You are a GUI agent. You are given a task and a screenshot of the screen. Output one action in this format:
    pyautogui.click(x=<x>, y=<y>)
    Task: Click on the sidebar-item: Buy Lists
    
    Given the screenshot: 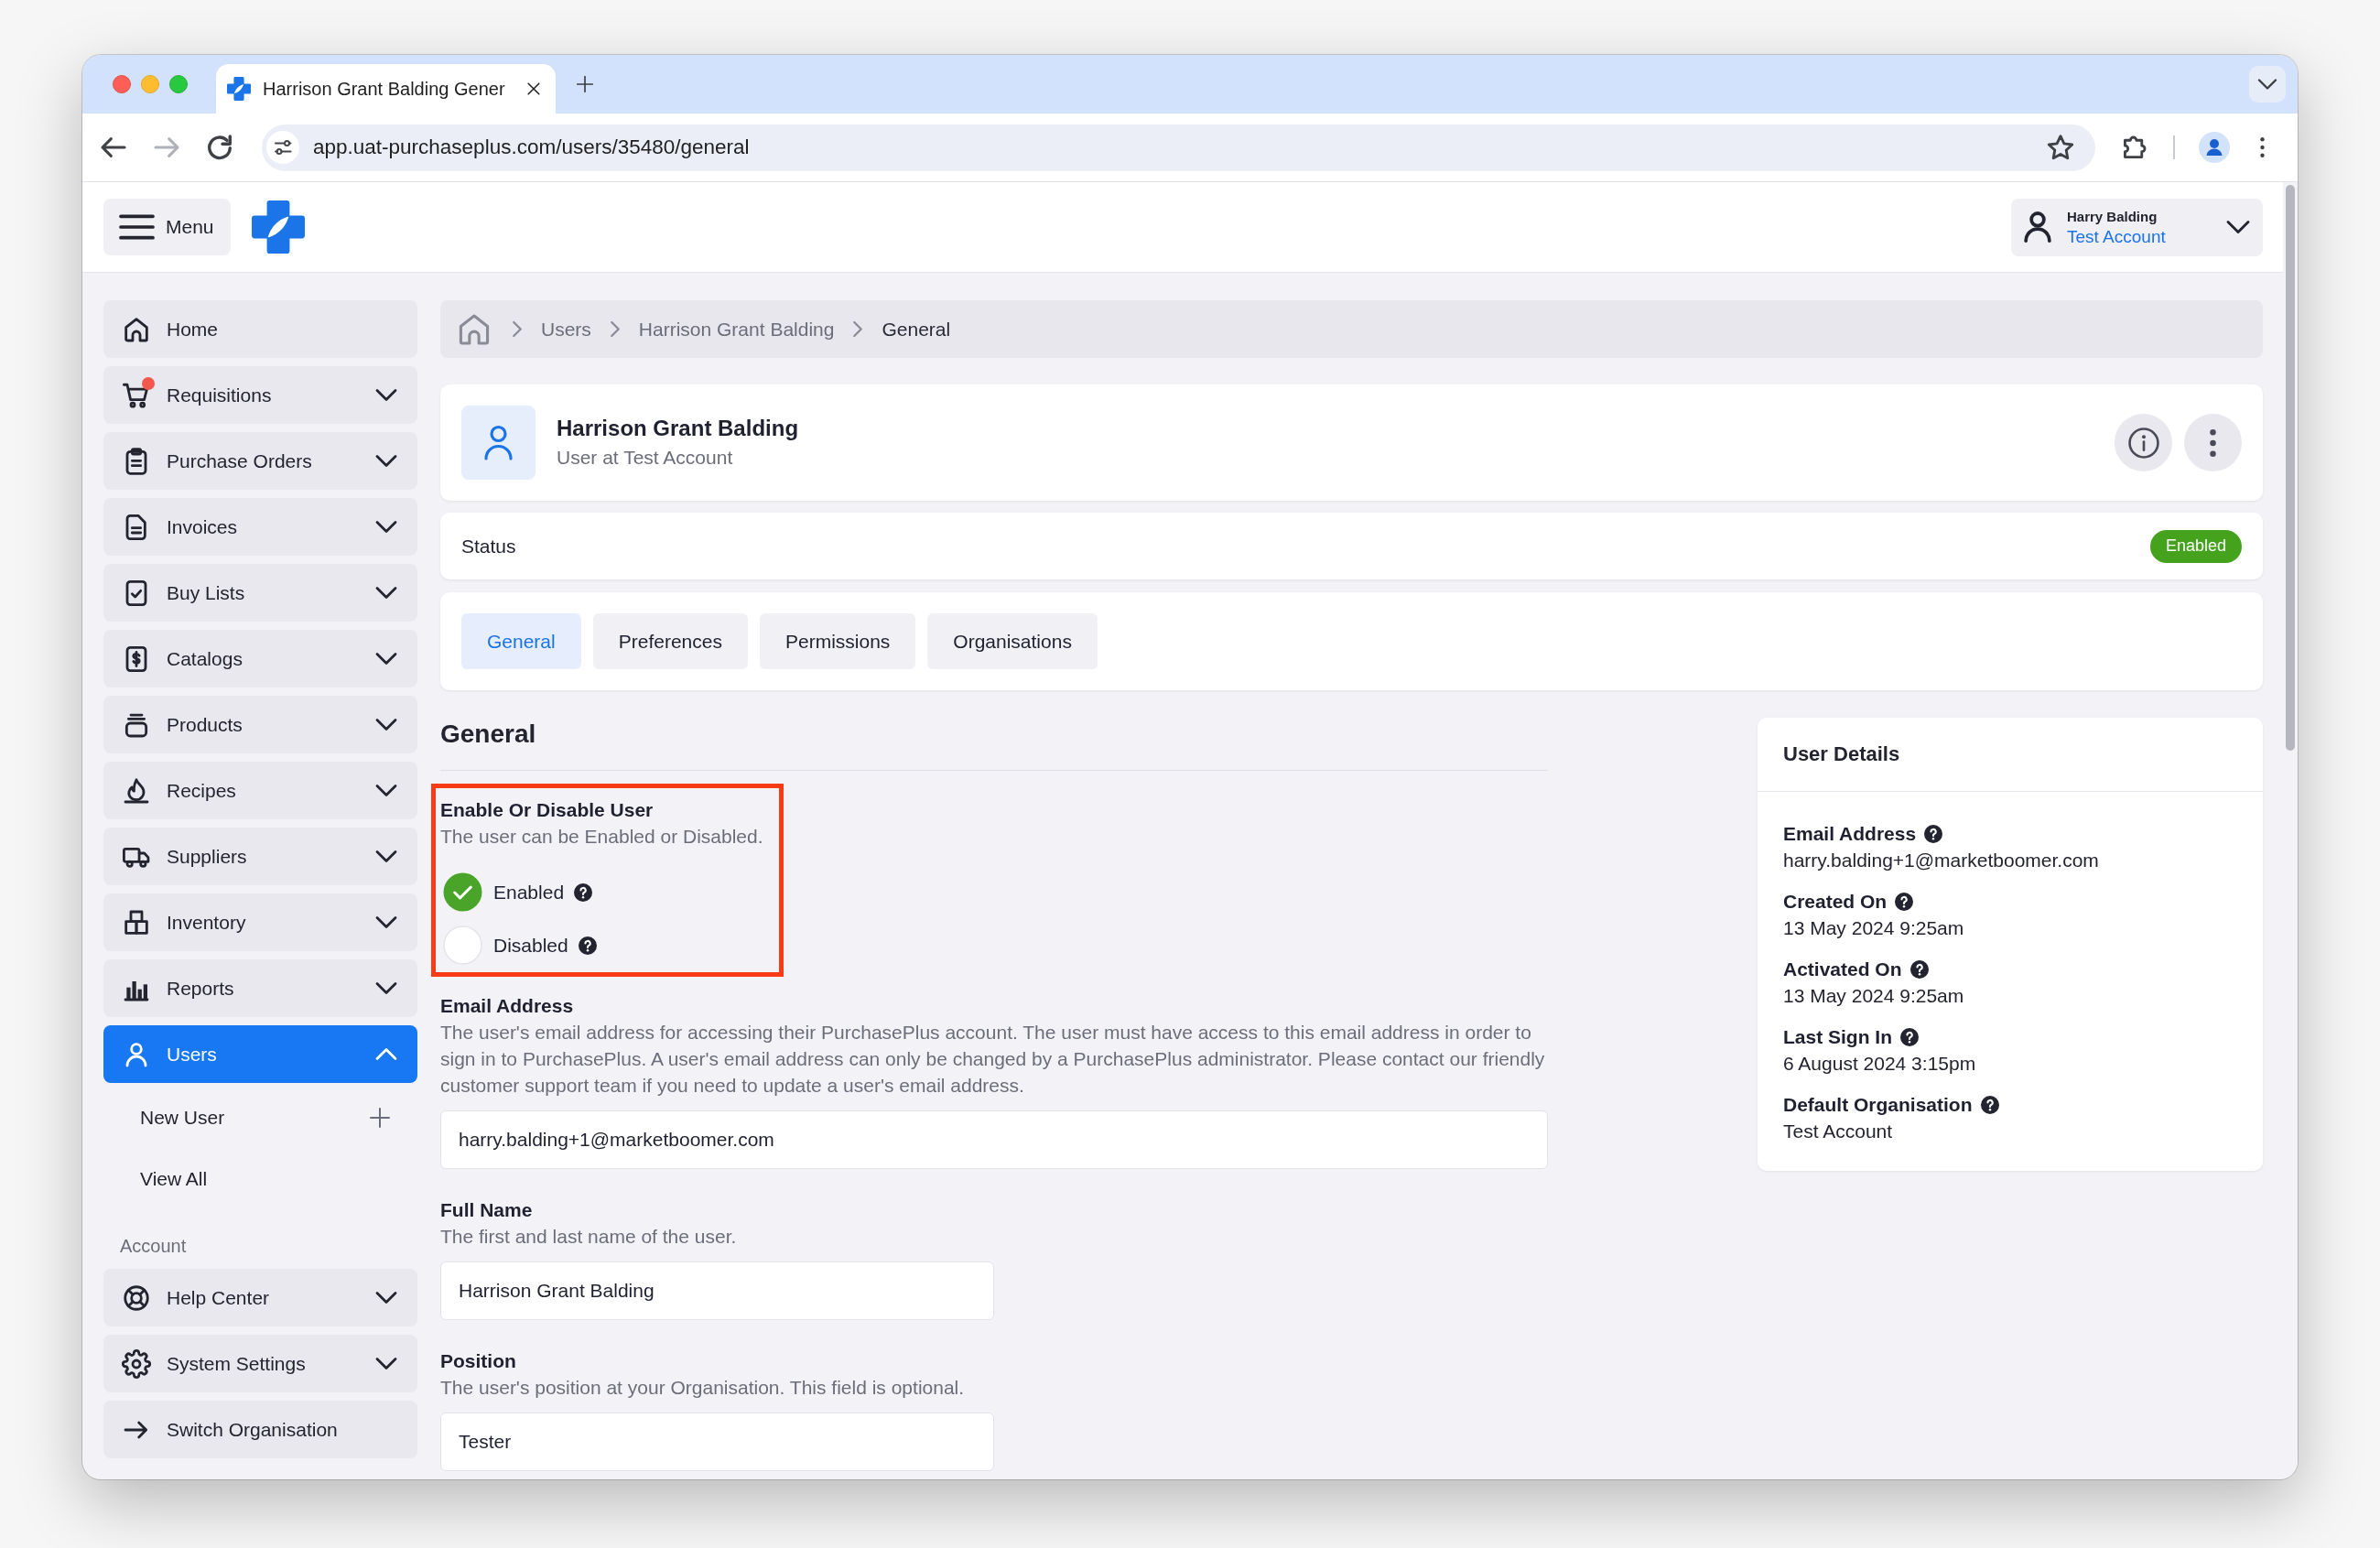 What is the action you would take?
    pyautogui.click(x=260, y=593)
    